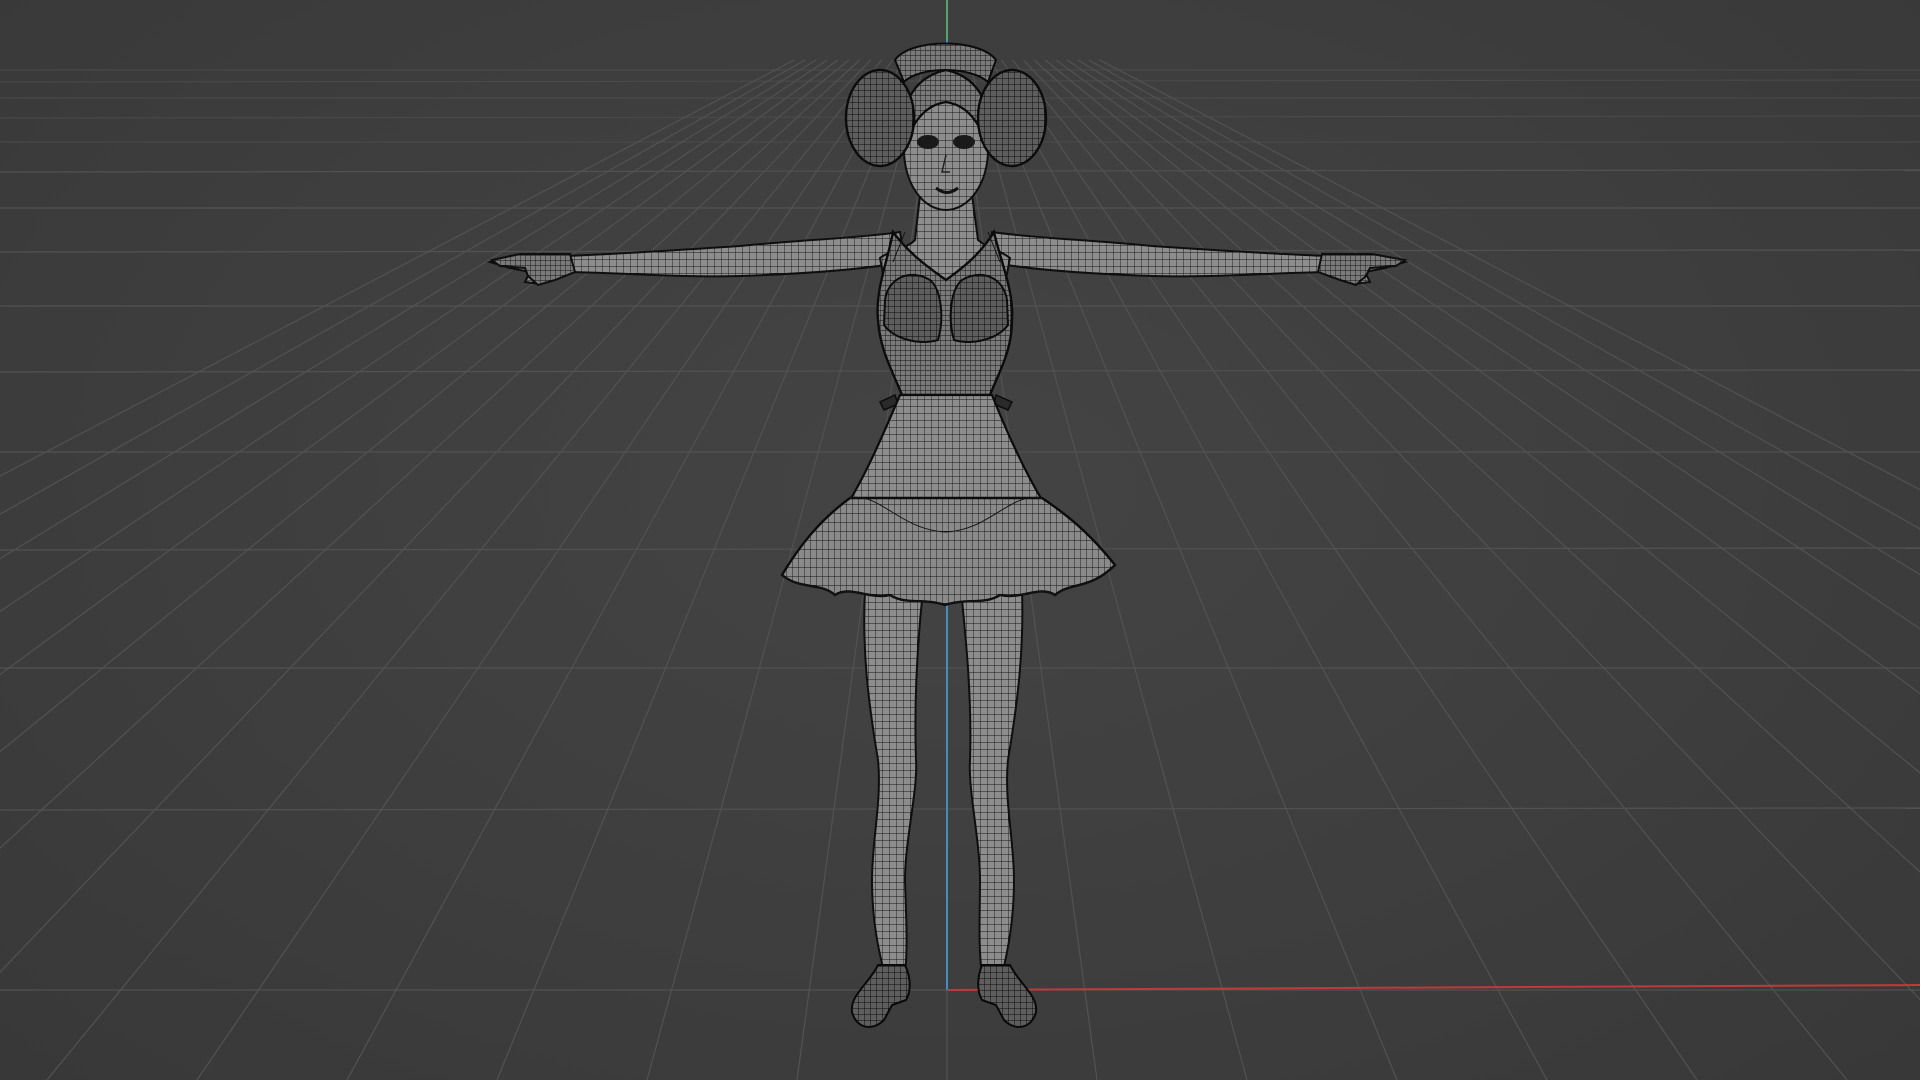  I want to click on right-hand-mesh, so click(1362, 270).